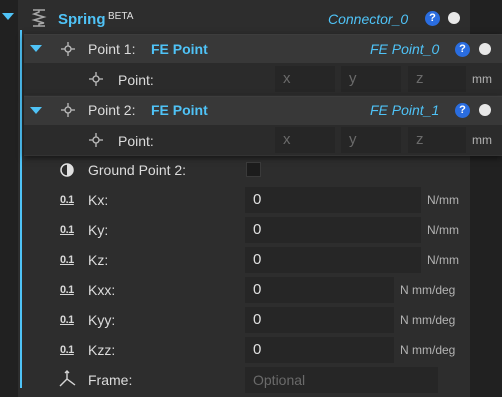 The width and height of the screenshot is (502, 397). I want to click on point2-point-label: Point:, so click(136, 141).